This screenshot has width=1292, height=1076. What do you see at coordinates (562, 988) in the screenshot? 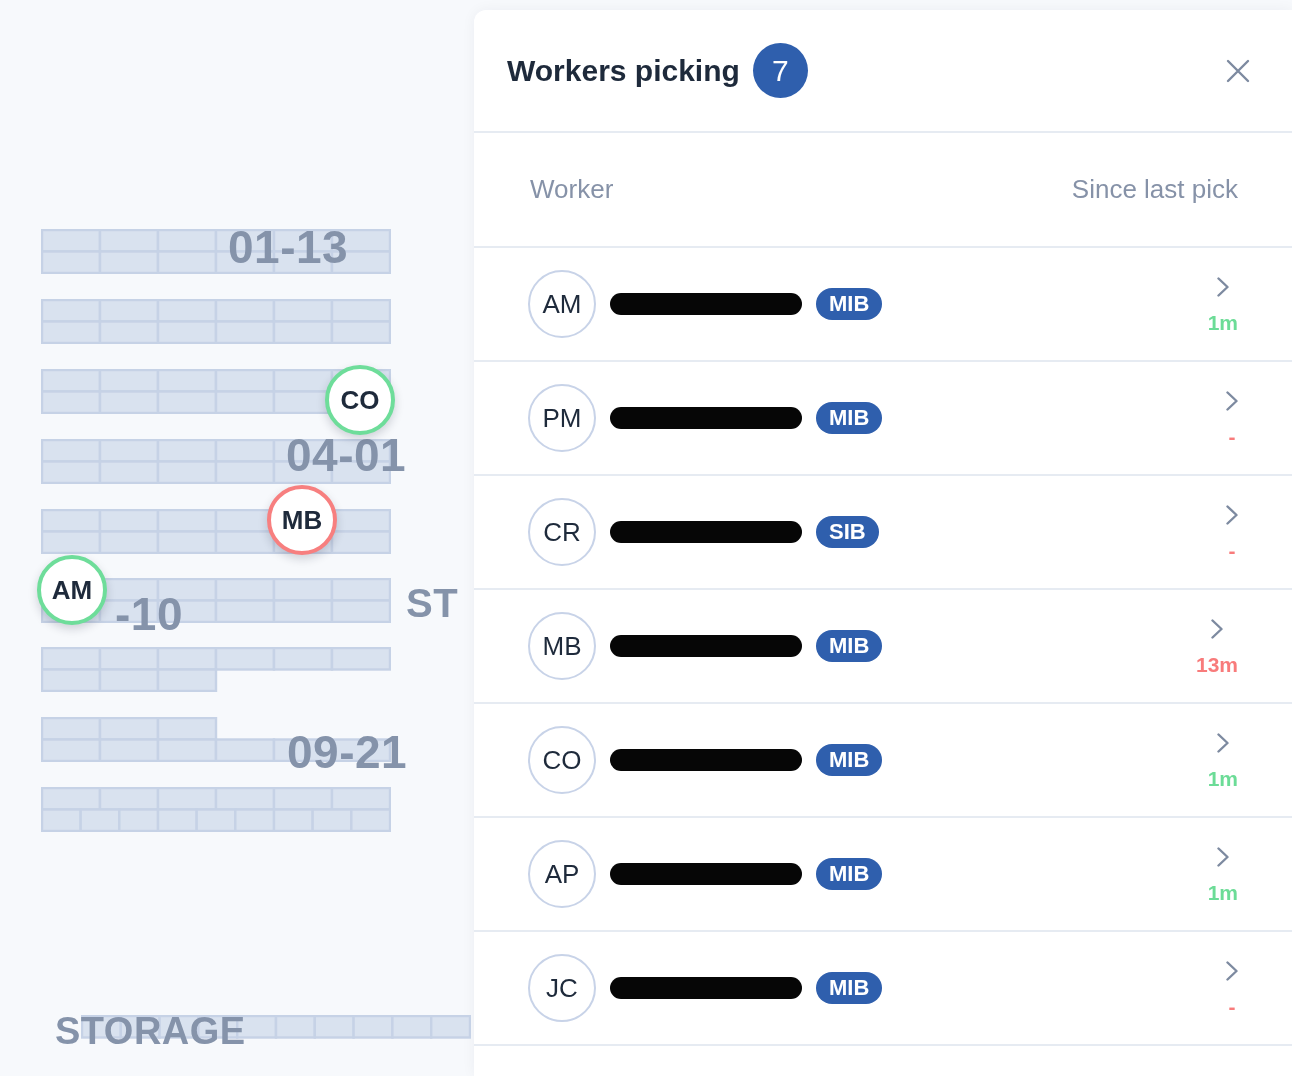
I see `worker-avatar: JC` at bounding box center [562, 988].